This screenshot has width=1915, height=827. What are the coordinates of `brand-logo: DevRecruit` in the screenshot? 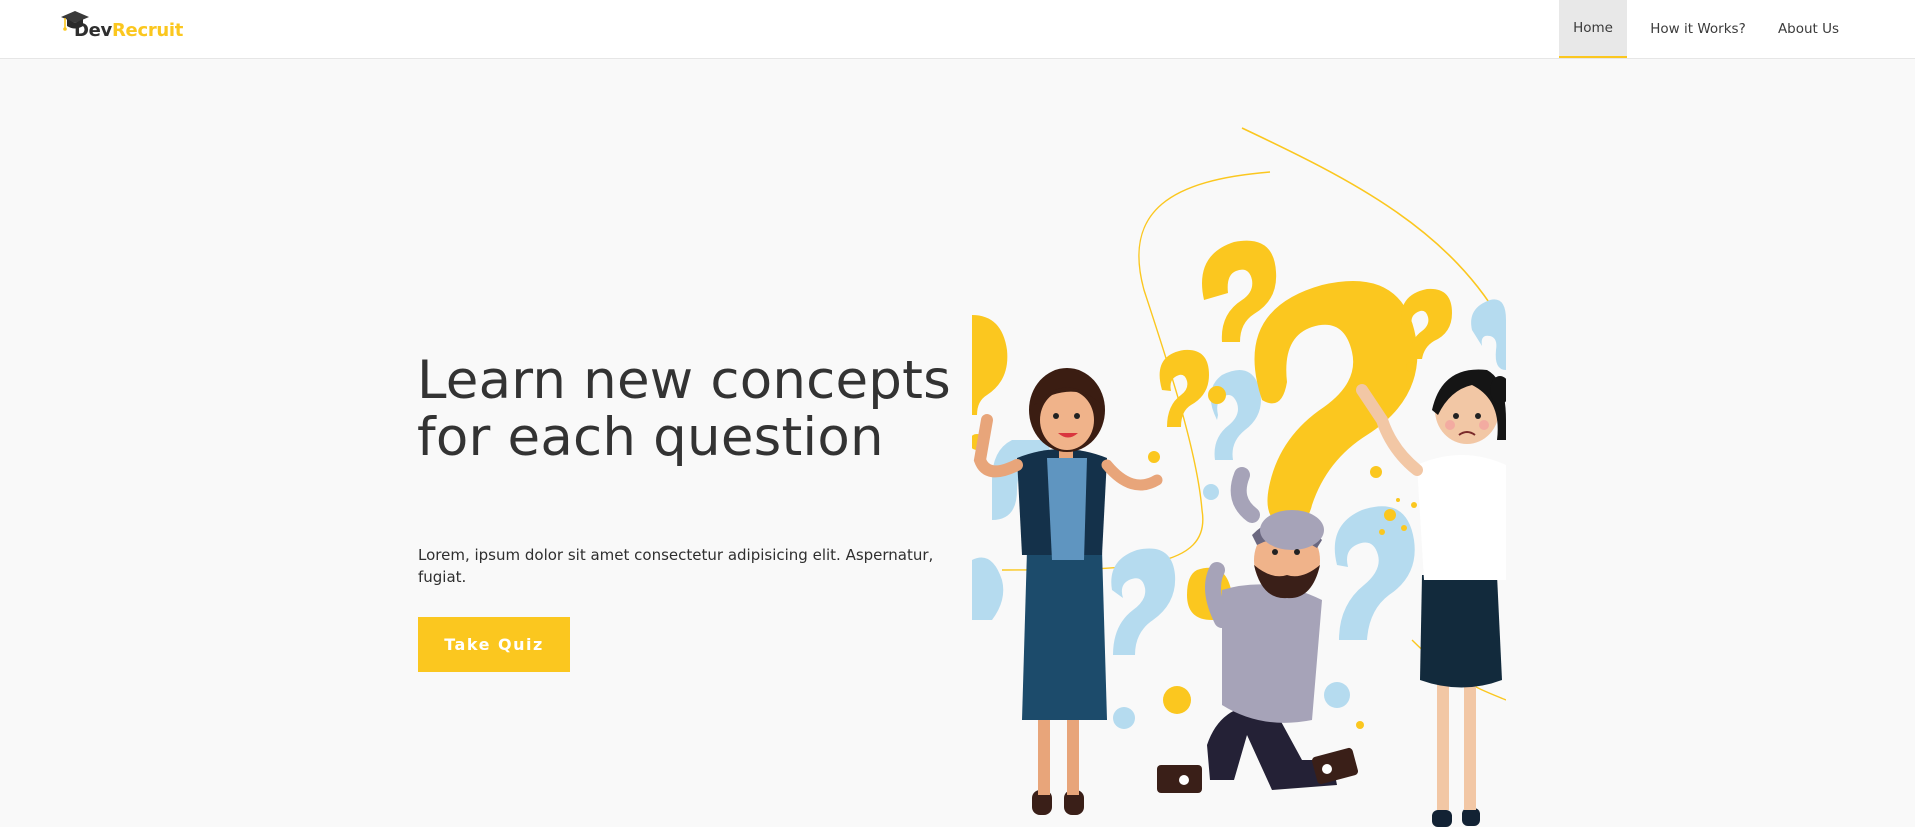 It's located at (121, 28).